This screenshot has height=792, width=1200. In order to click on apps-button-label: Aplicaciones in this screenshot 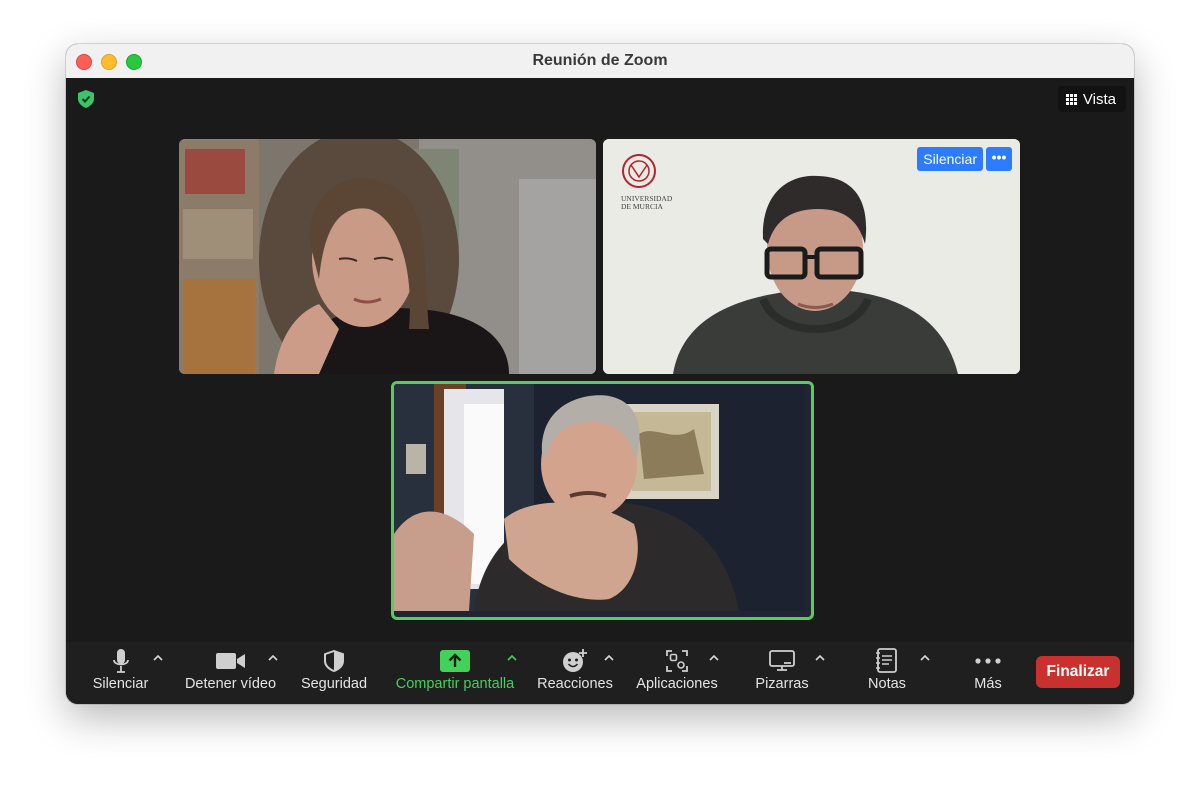, I will do `click(677, 684)`.